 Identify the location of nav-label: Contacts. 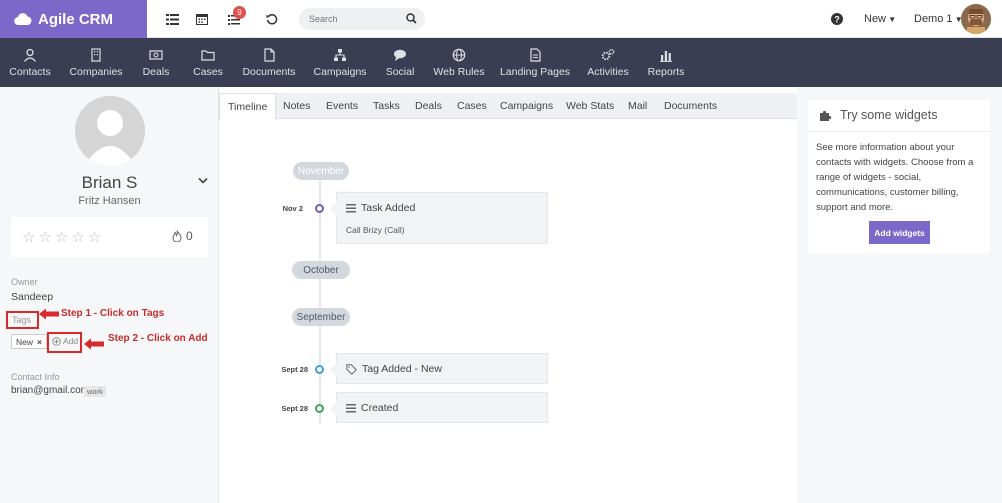
(30, 71).